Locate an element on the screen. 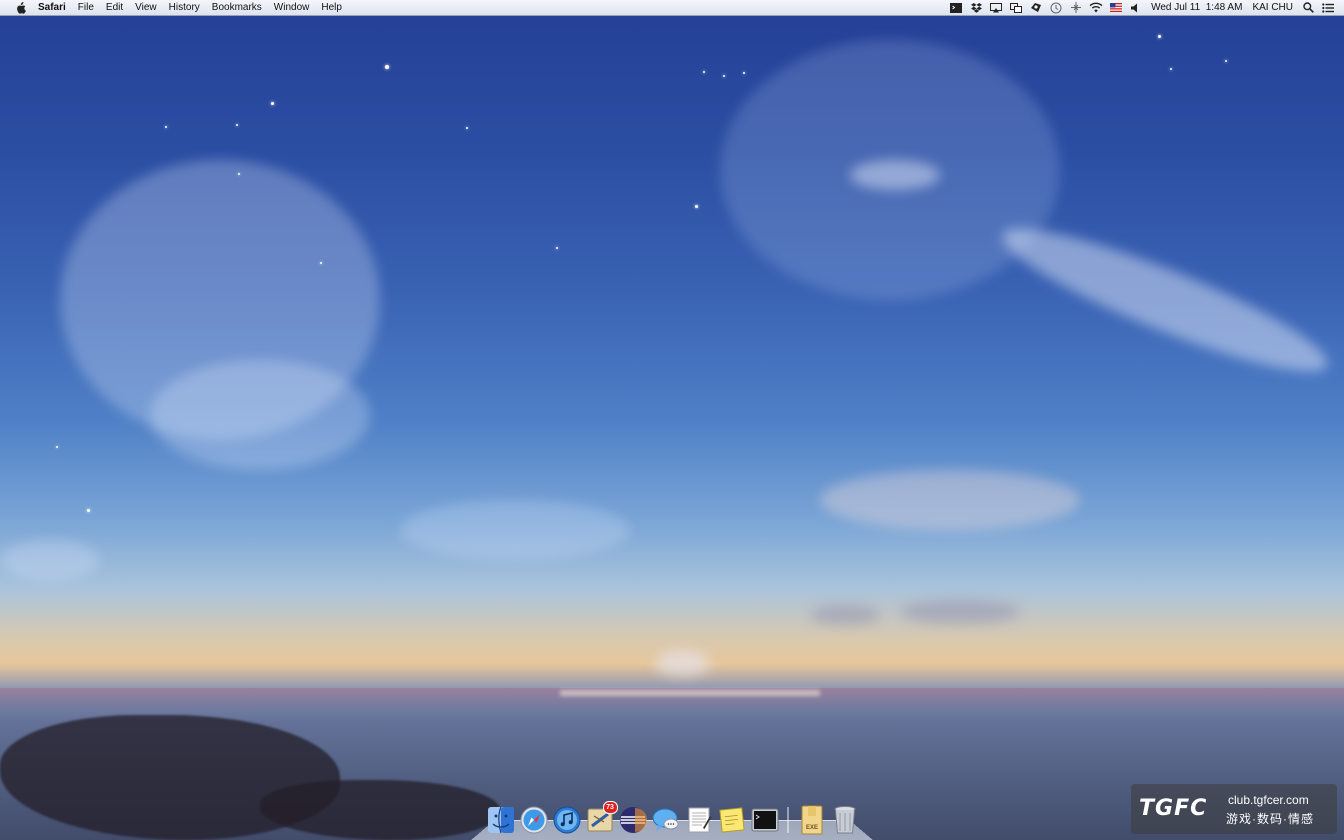  itunes-icon is located at coordinates (567, 820).